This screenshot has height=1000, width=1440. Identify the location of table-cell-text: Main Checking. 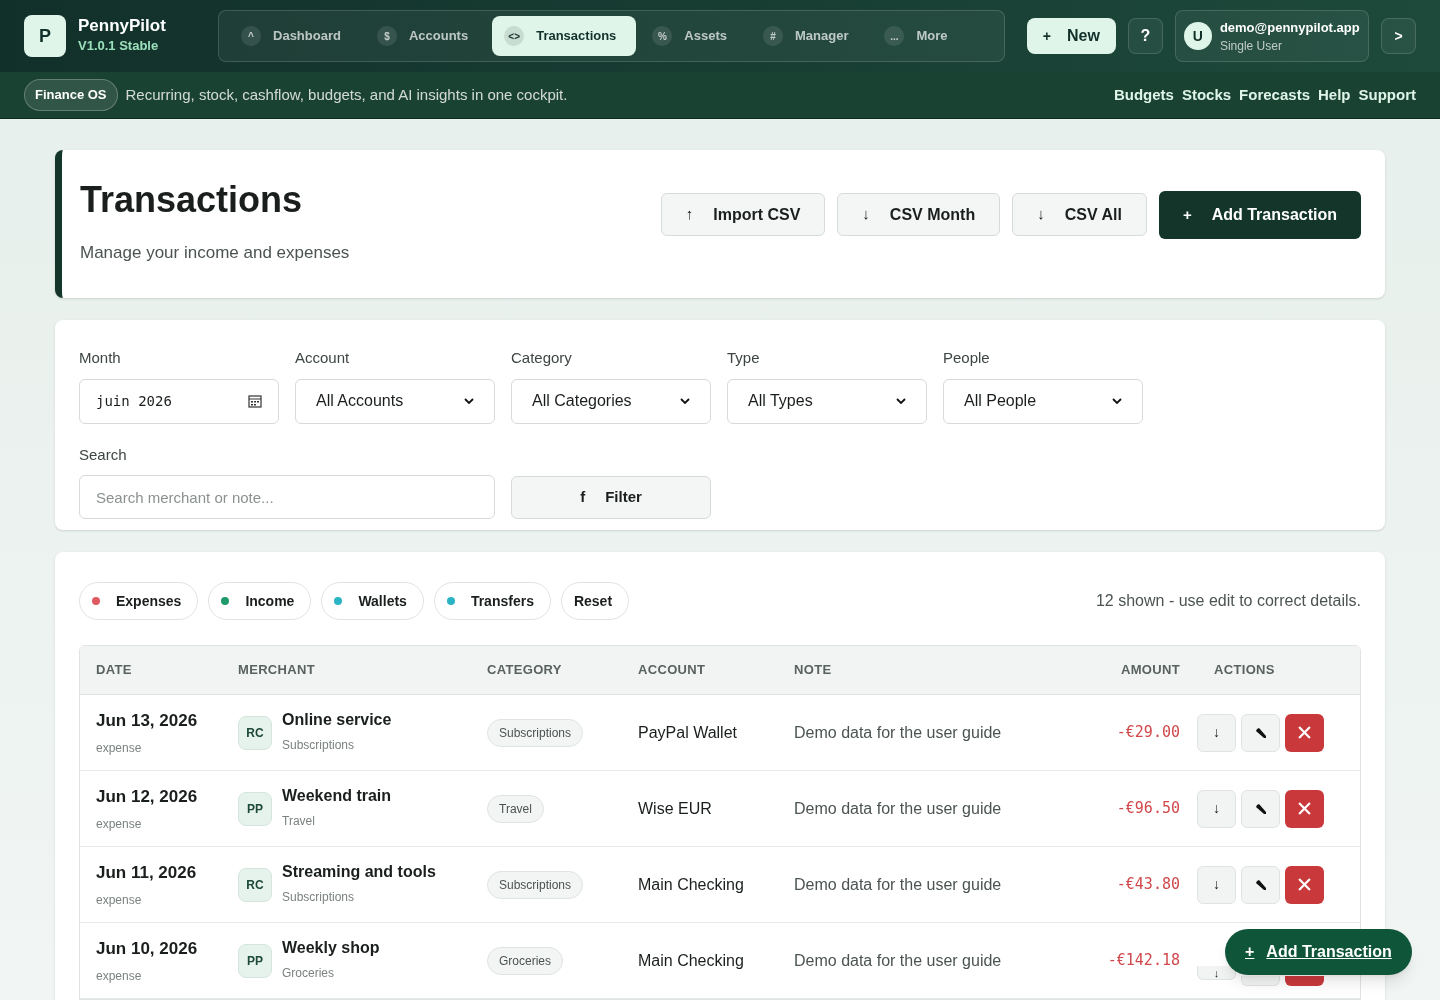
(691, 884).